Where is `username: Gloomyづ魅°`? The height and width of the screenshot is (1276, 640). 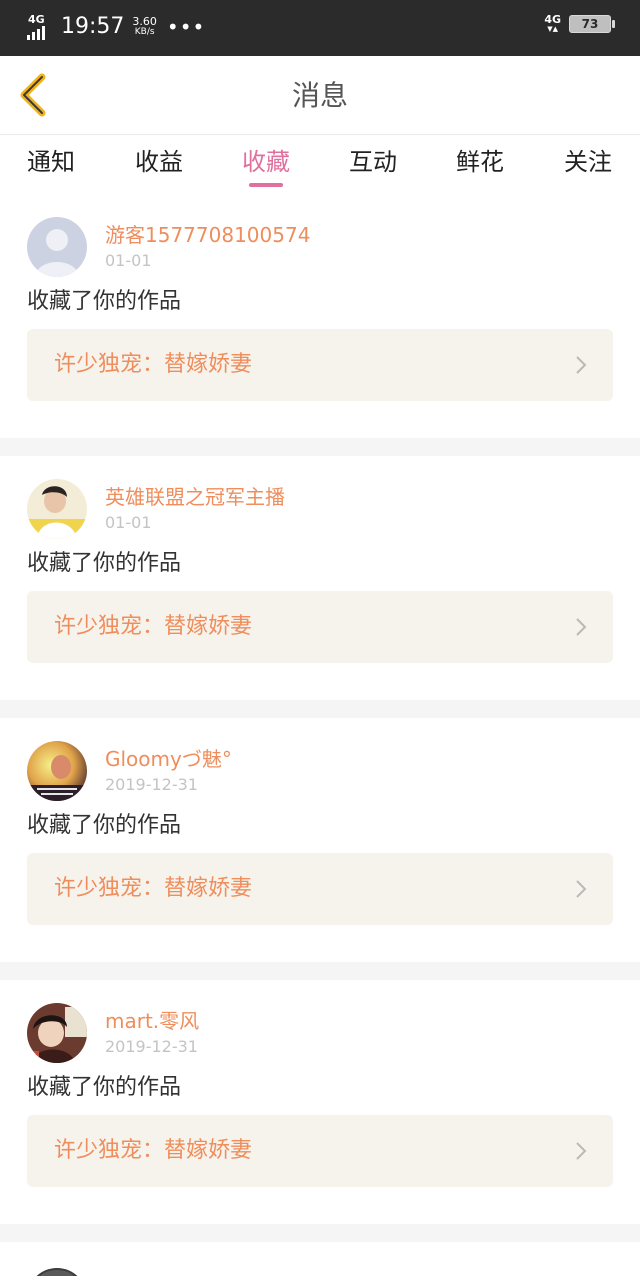 username: Gloomyづ魅° is located at coordinates (168, 759).